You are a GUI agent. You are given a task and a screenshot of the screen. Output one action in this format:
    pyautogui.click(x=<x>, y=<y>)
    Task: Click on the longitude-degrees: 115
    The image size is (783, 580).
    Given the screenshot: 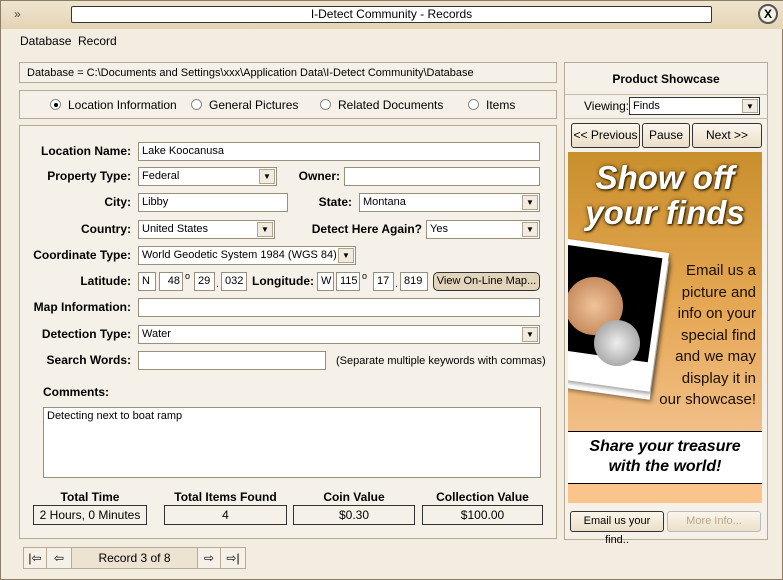 What is the action you would take?
    pyautogui.click(x=348, y=281)
    